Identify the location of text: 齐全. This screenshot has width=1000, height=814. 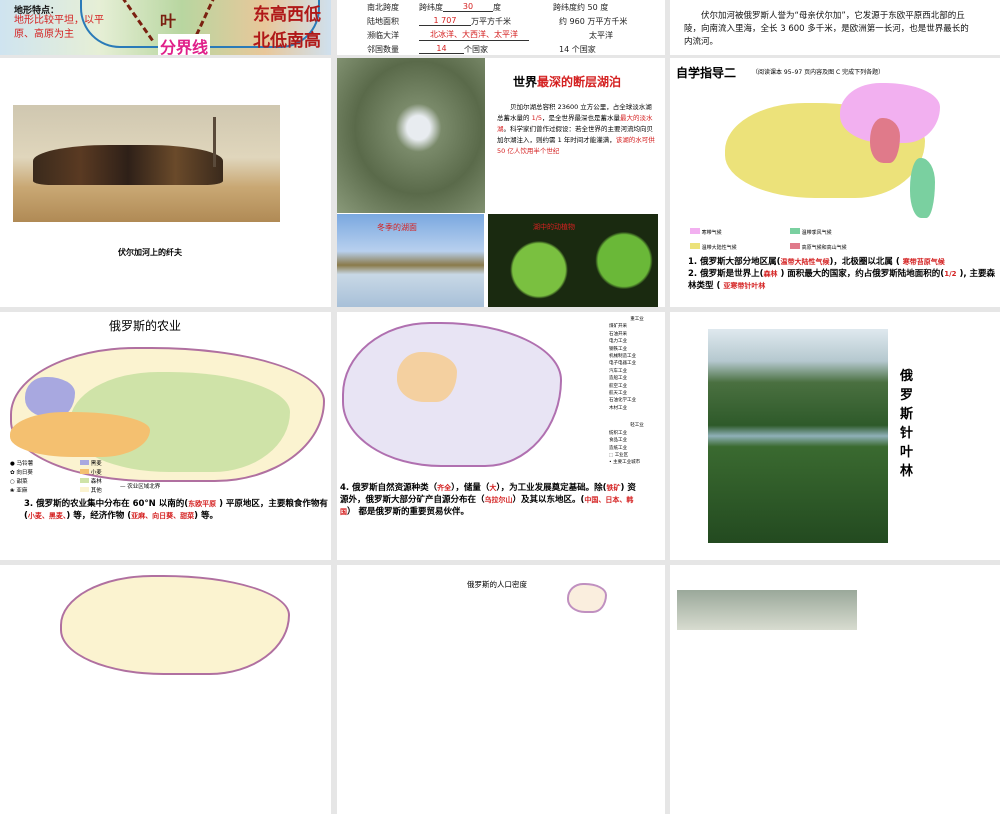
(444, 488).